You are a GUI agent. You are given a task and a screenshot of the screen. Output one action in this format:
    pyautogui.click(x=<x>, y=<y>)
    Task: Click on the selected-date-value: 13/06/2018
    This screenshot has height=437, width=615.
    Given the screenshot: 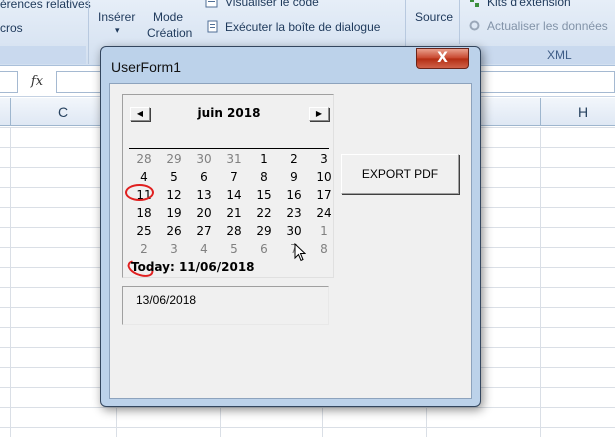 What is the action you would take?
    pyautogui.click(x=166, y=300)
    